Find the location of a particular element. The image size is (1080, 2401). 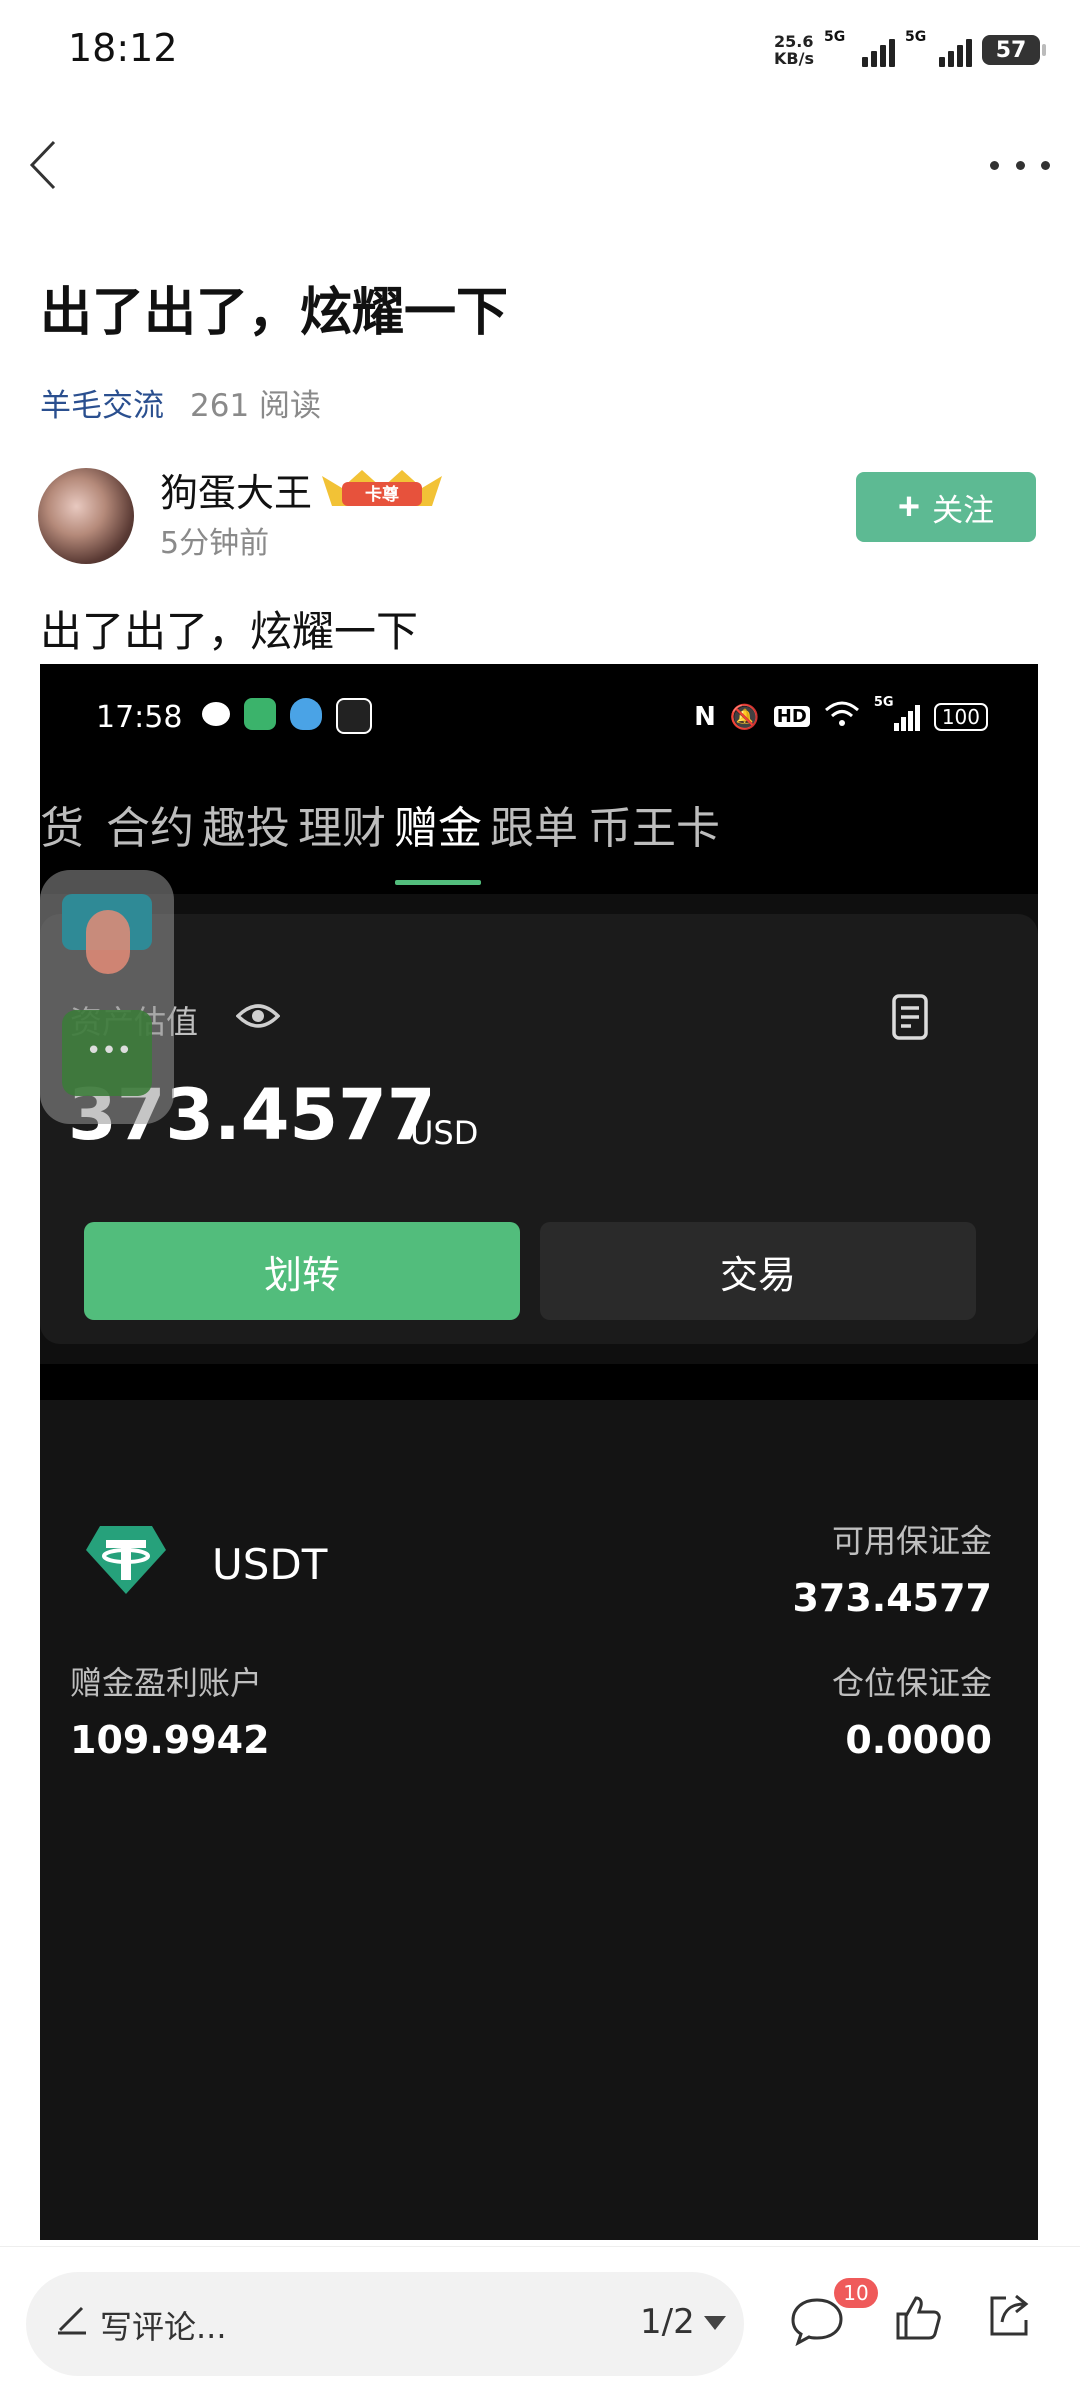

tether-icon is located at coordinates (126, 1560).